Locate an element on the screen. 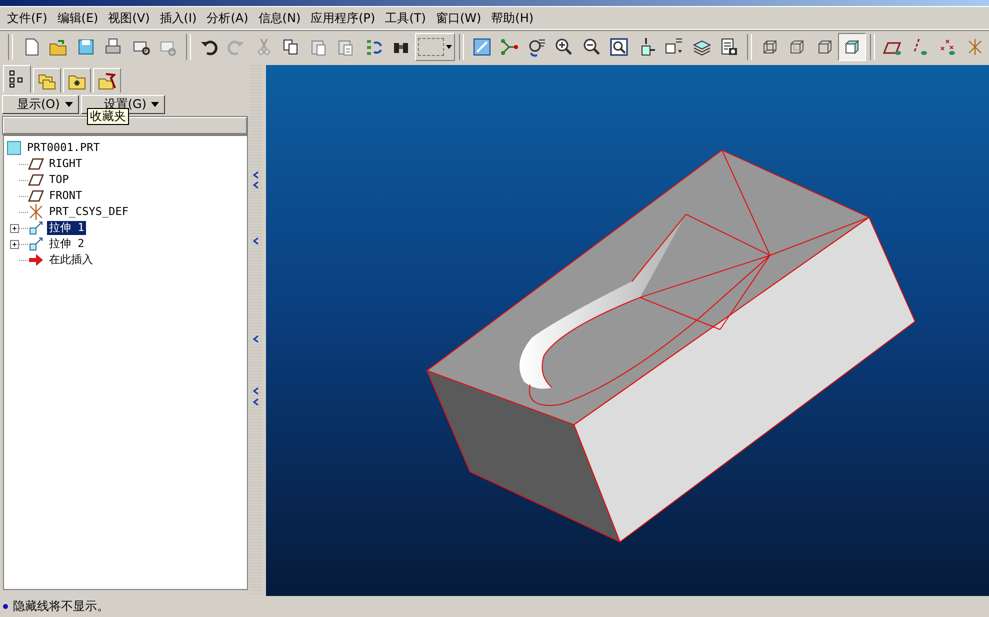 The height and width of the screenshot is (617, 989). menu-item: 视图(V) is located at coordinates (129, 18).